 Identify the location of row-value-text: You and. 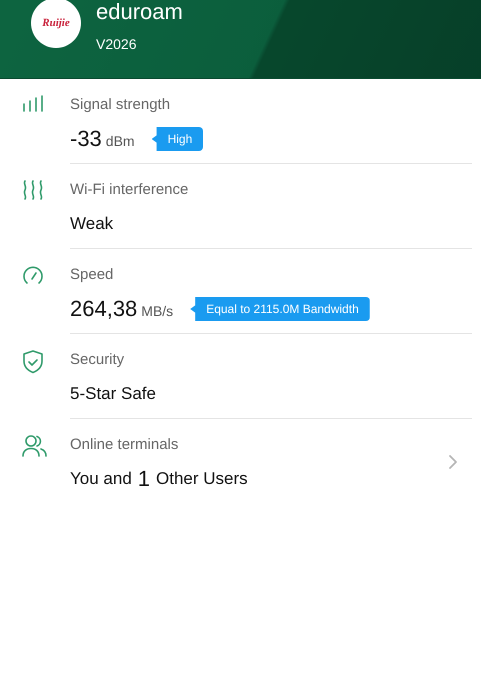
(101, 479).